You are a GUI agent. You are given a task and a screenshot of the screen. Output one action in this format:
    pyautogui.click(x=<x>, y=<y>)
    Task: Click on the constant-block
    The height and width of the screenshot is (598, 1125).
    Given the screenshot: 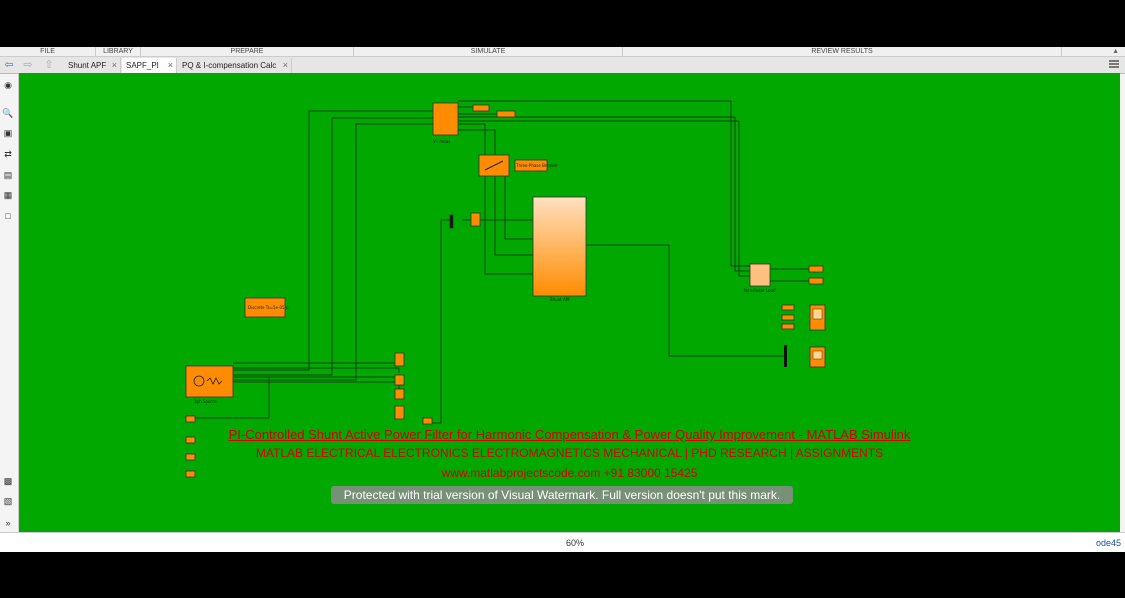 What is the action you would take?
    pyautogui.click(x=475, y=219)
    